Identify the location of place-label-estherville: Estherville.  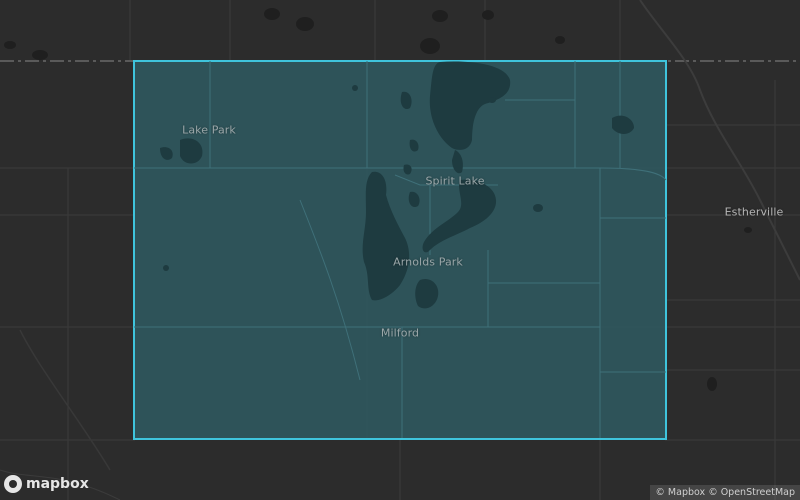
(754, 212).